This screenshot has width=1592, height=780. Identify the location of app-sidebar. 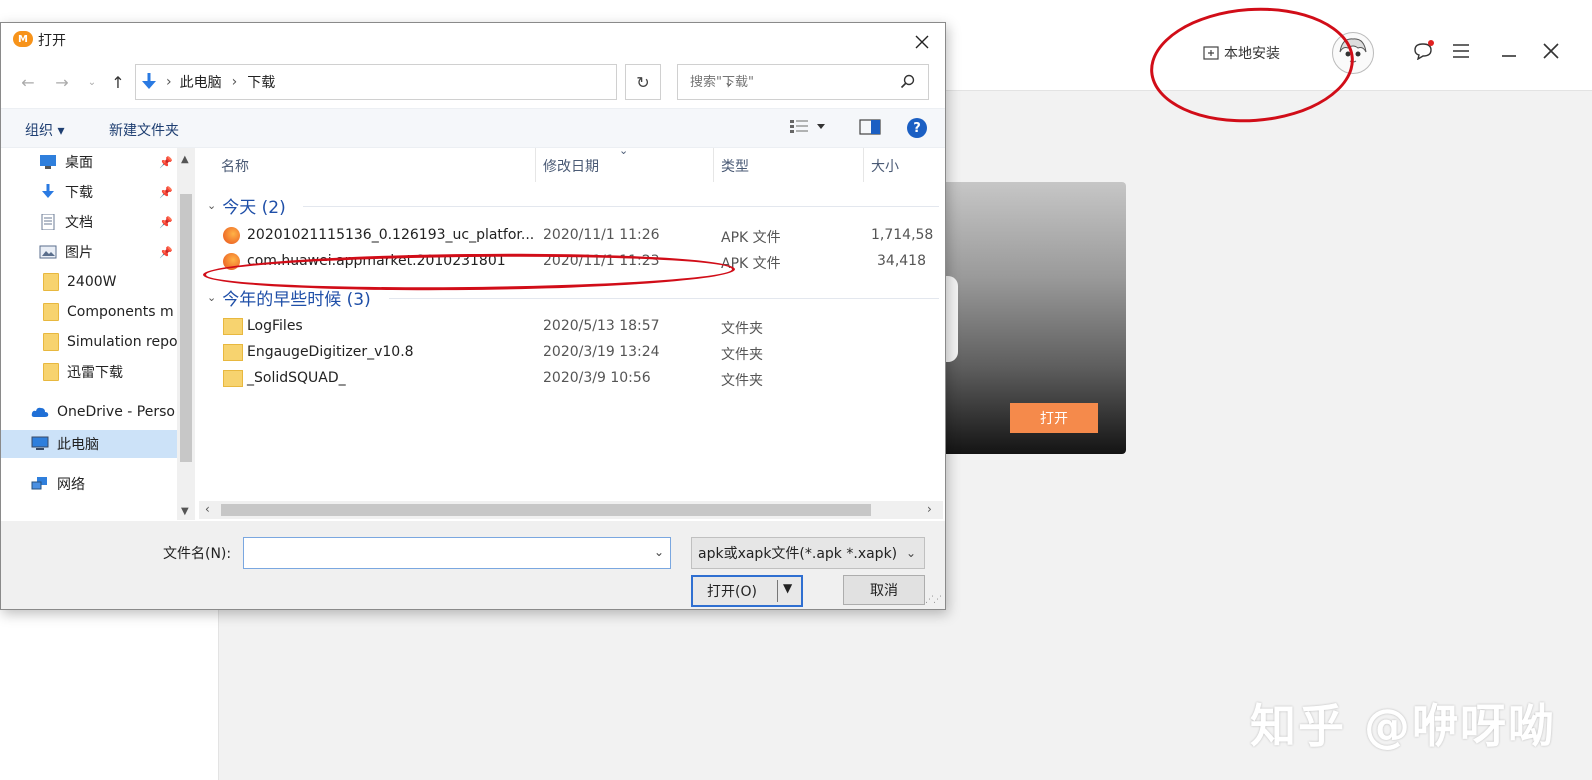
(109, 690).